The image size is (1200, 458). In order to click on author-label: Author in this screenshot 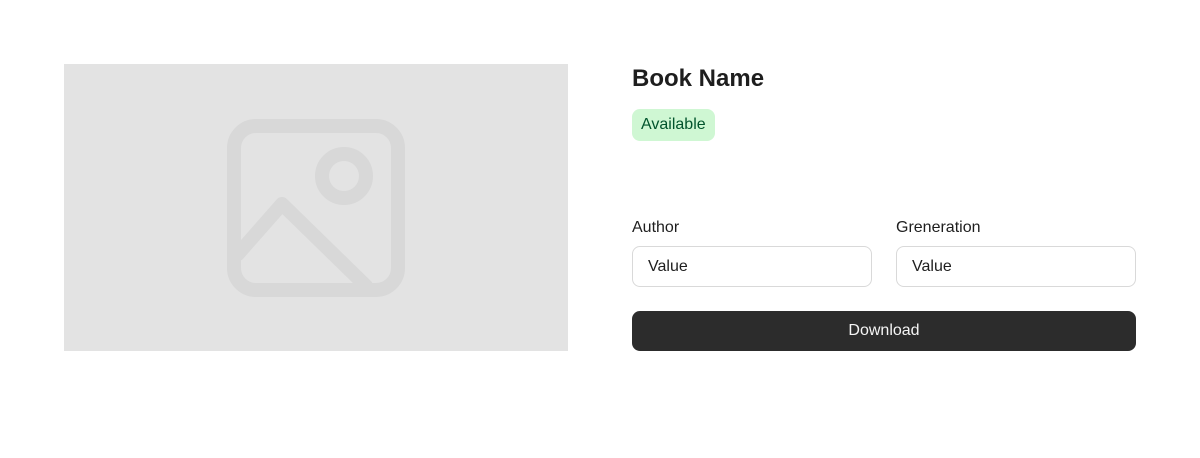, I will do `click(656, 227)`.